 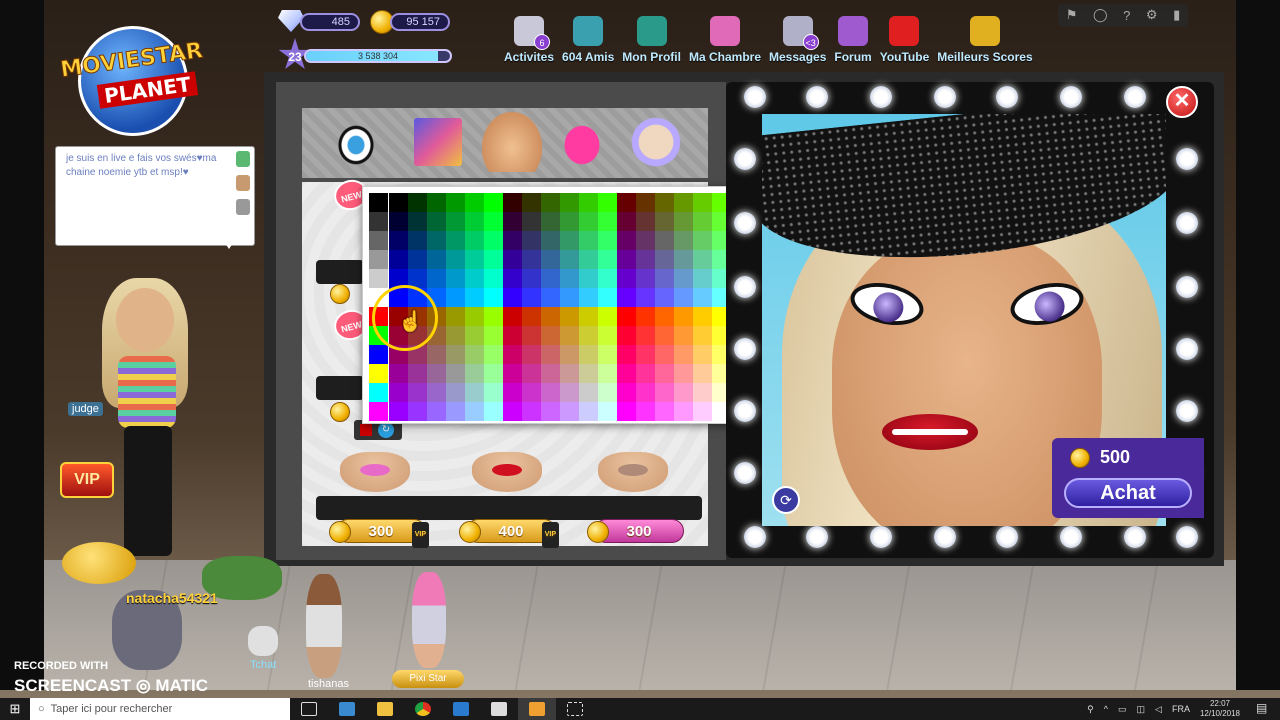 I want to click on user-name-tag: tishanas, so click(x=328, y=684).